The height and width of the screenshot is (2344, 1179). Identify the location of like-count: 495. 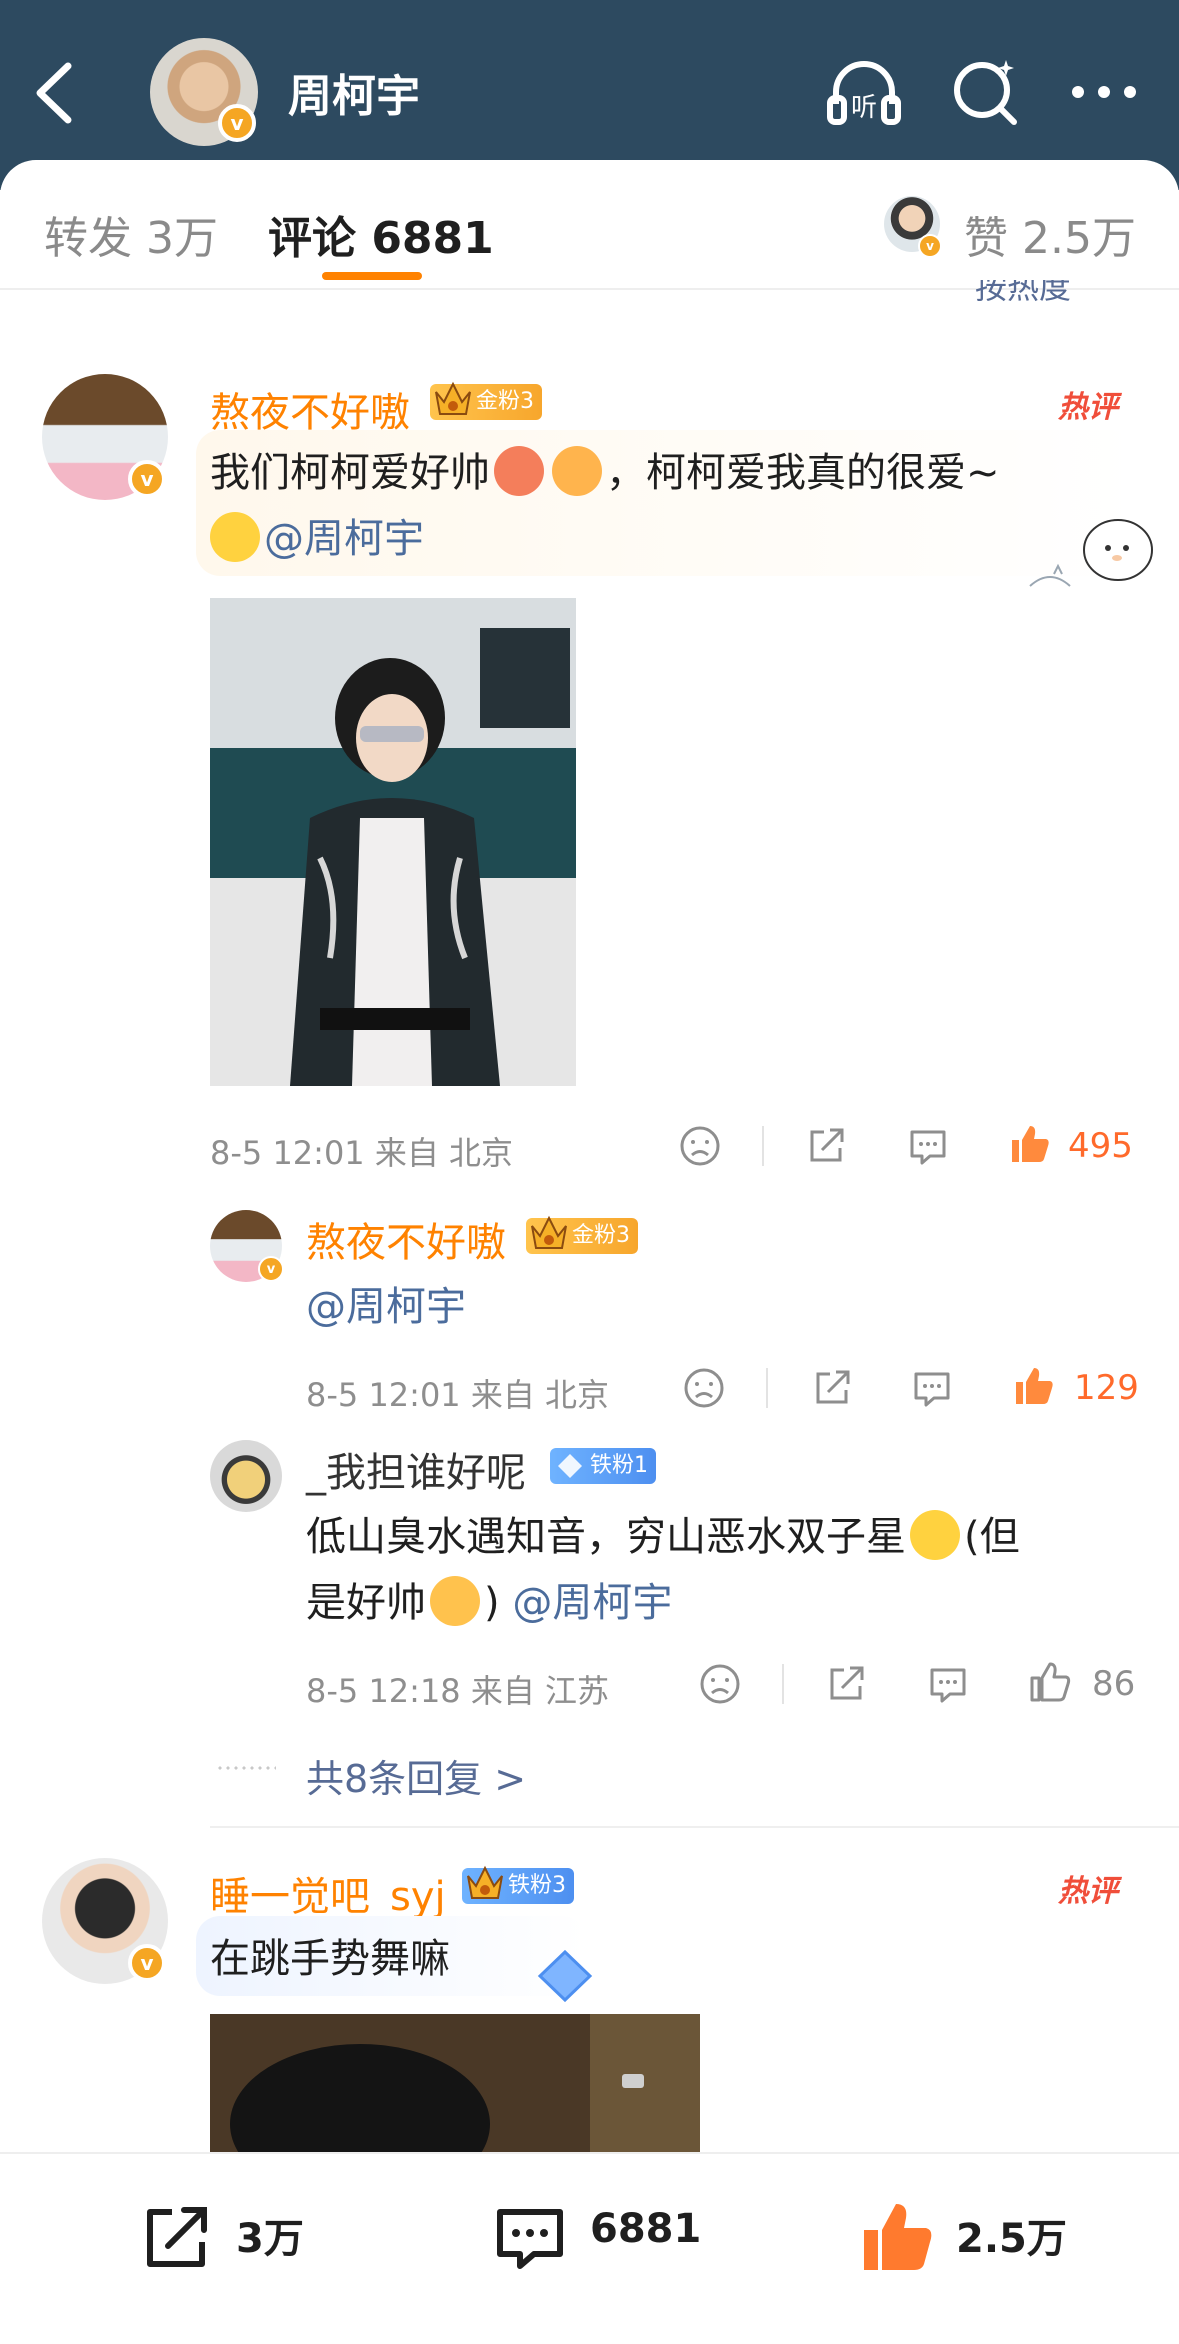
(1100, 1146).